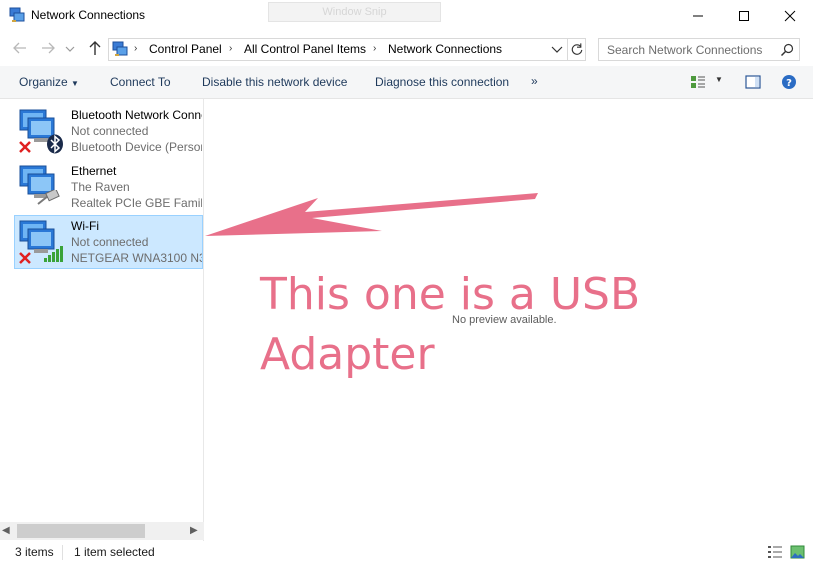  What do you see at coordinates (557, 49) in the screenshot?
I see `address-dropdown-chevron-icon` at bounding box center [557, 49].